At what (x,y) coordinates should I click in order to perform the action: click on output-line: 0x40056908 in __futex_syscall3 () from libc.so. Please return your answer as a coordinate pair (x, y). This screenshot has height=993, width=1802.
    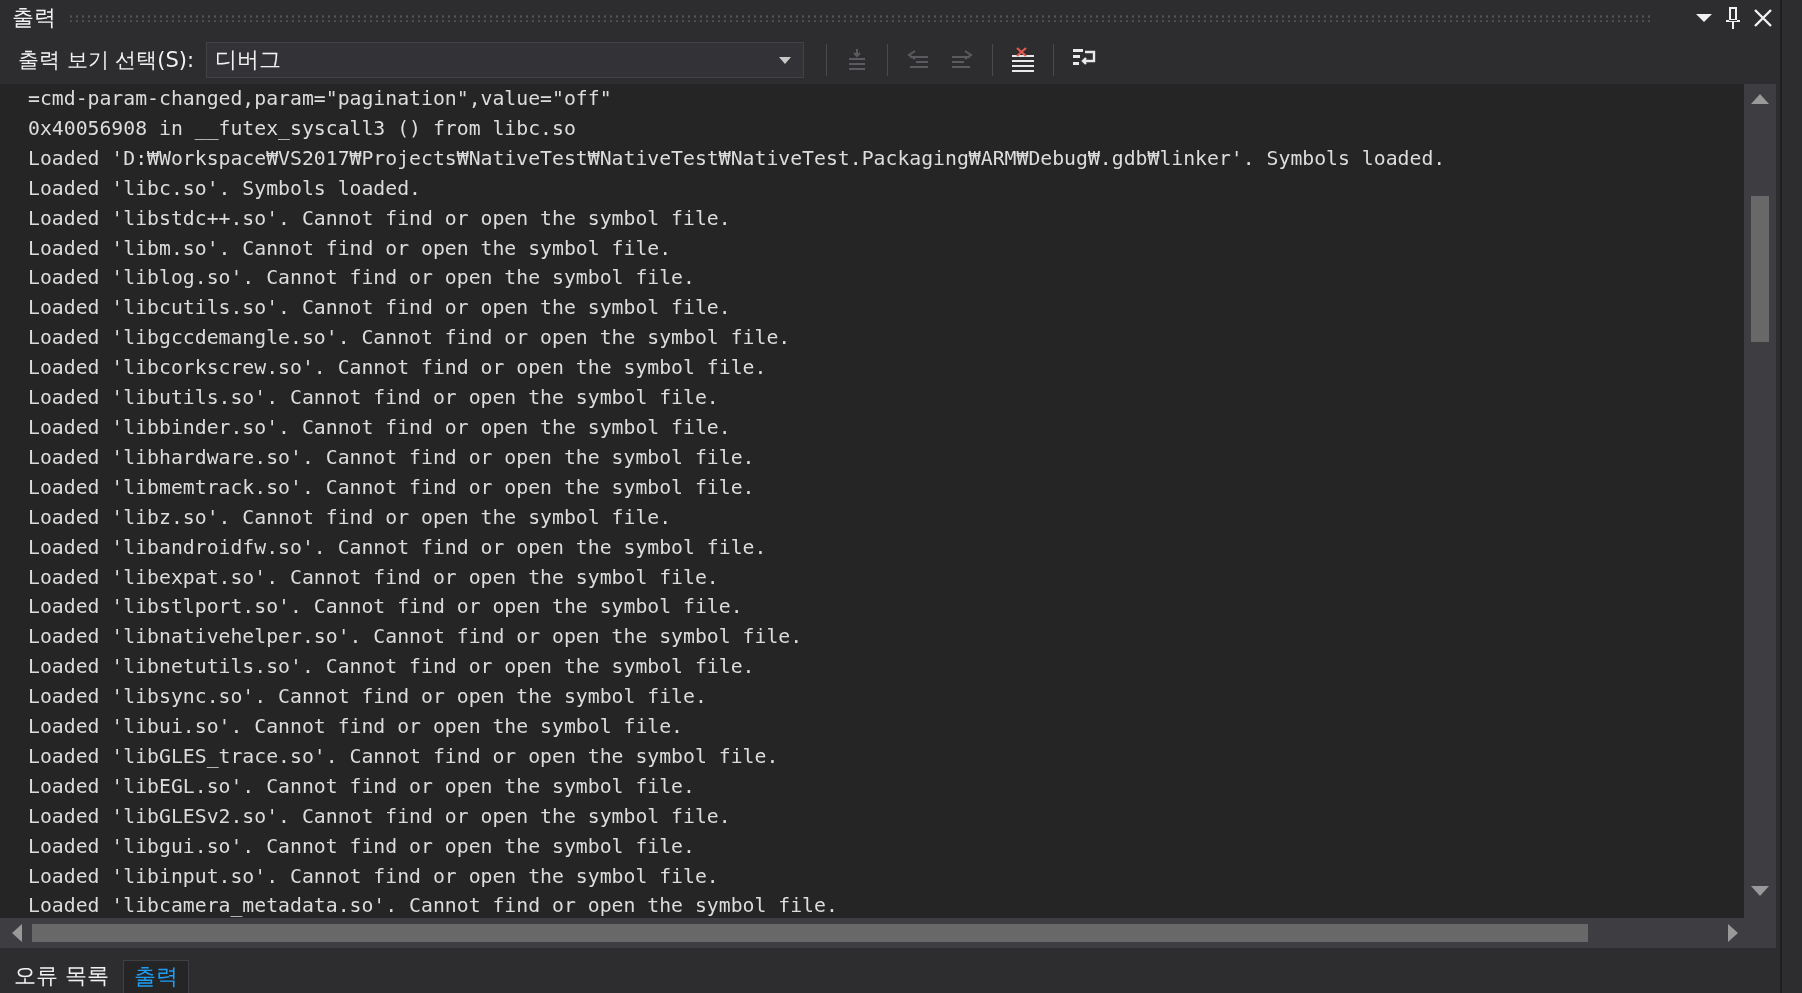
    Looking at the image, I should click on (302, 128).